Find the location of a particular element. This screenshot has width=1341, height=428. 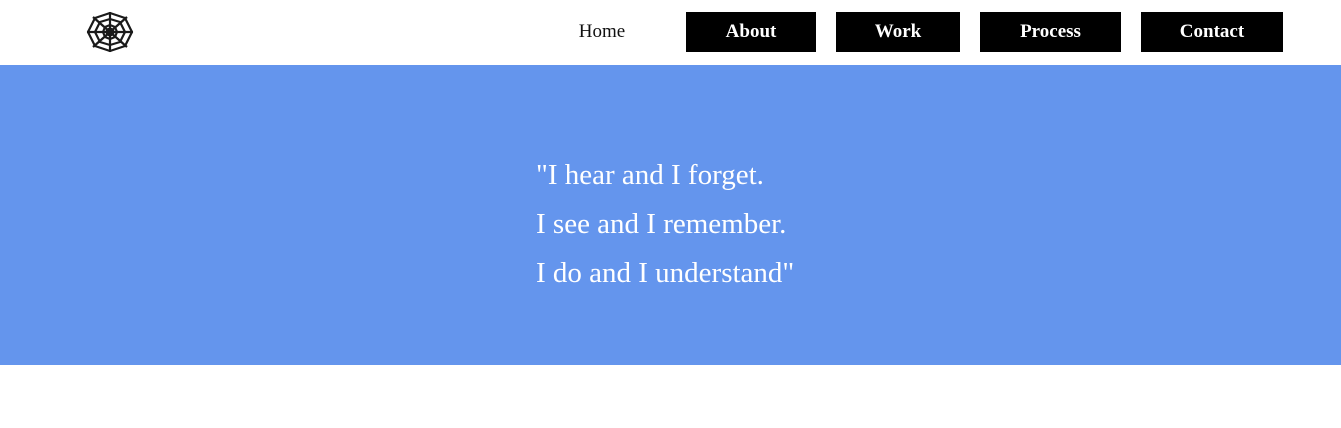

quote-line-3: I do and I understand" is located at coordinates (665, 273).